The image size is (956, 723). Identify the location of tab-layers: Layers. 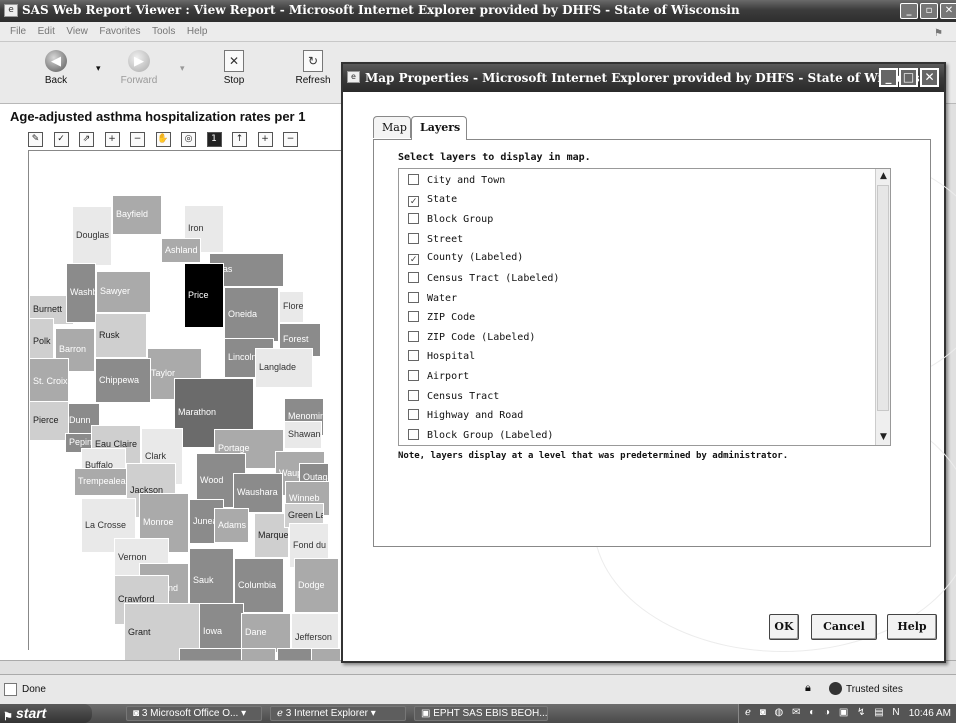
(439, 128).